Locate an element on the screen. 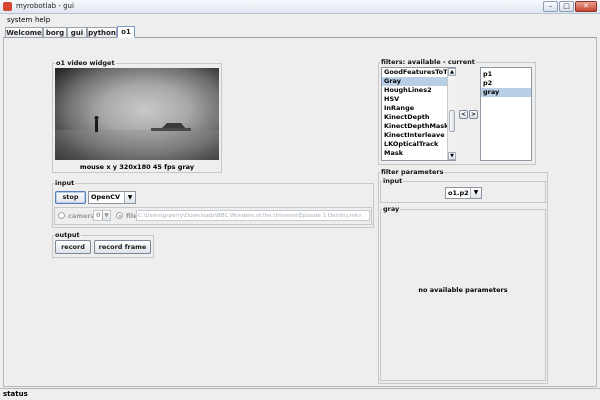 The image size is (600, 400). remove-filter-button: < is located at coordinates (463, 114).